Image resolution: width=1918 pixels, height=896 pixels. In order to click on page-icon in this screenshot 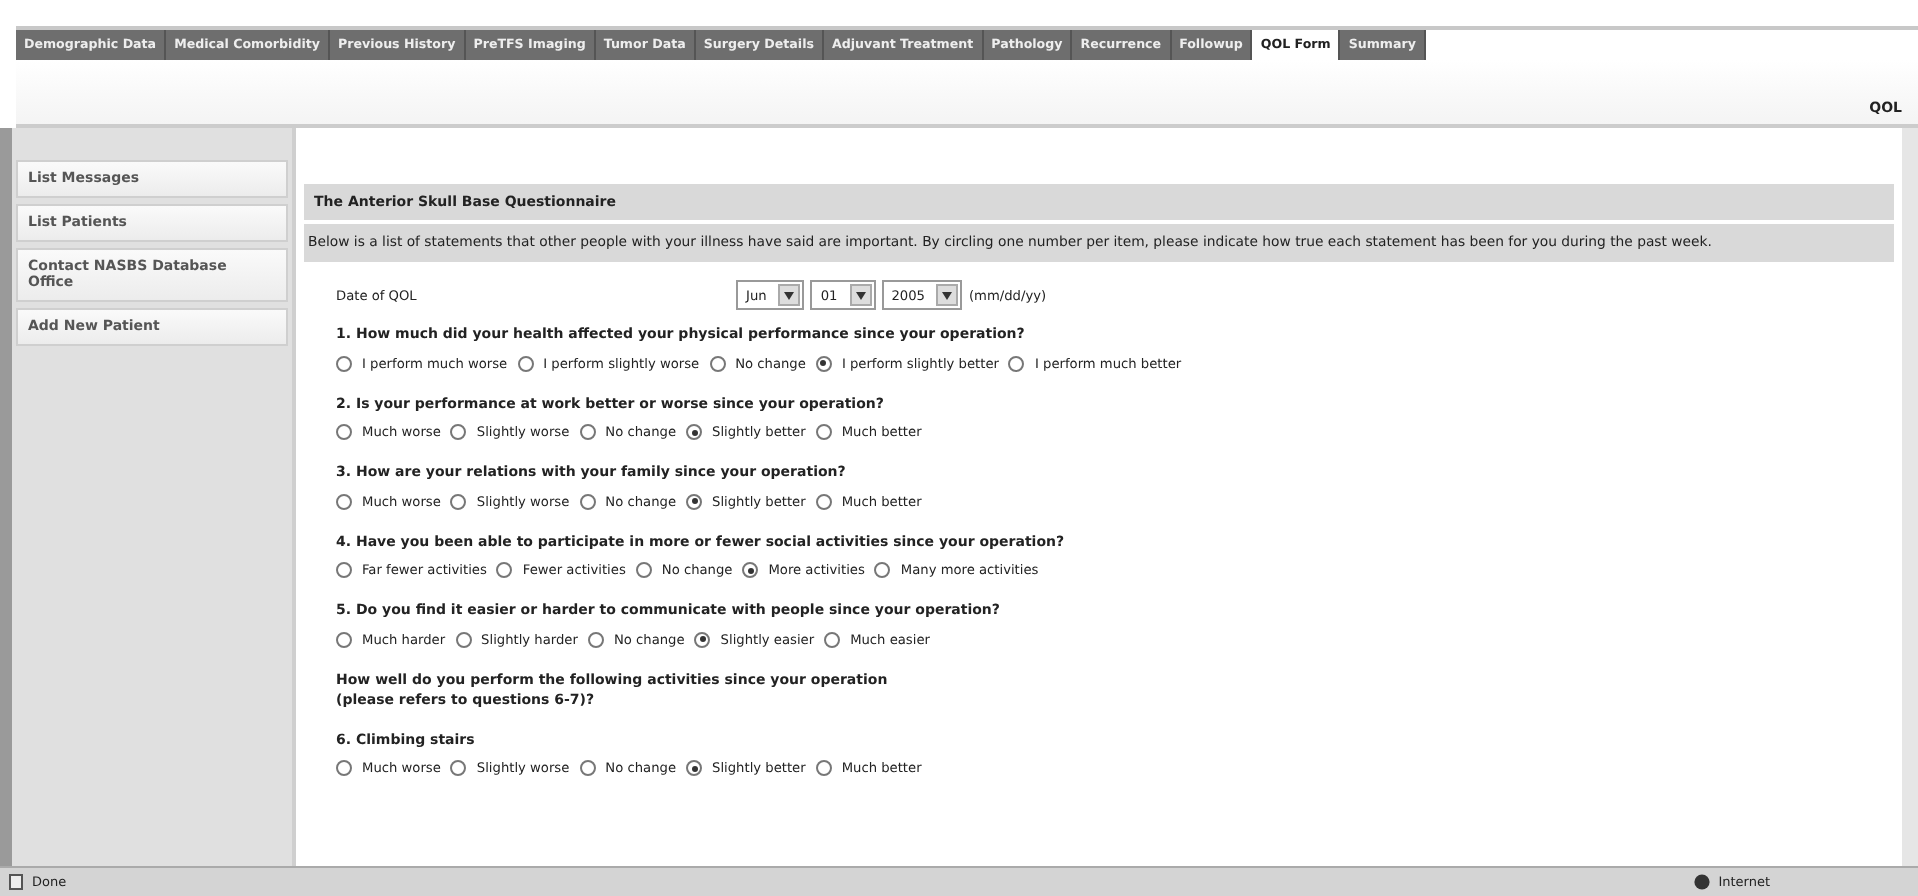, I will do `click(16, 882)`.